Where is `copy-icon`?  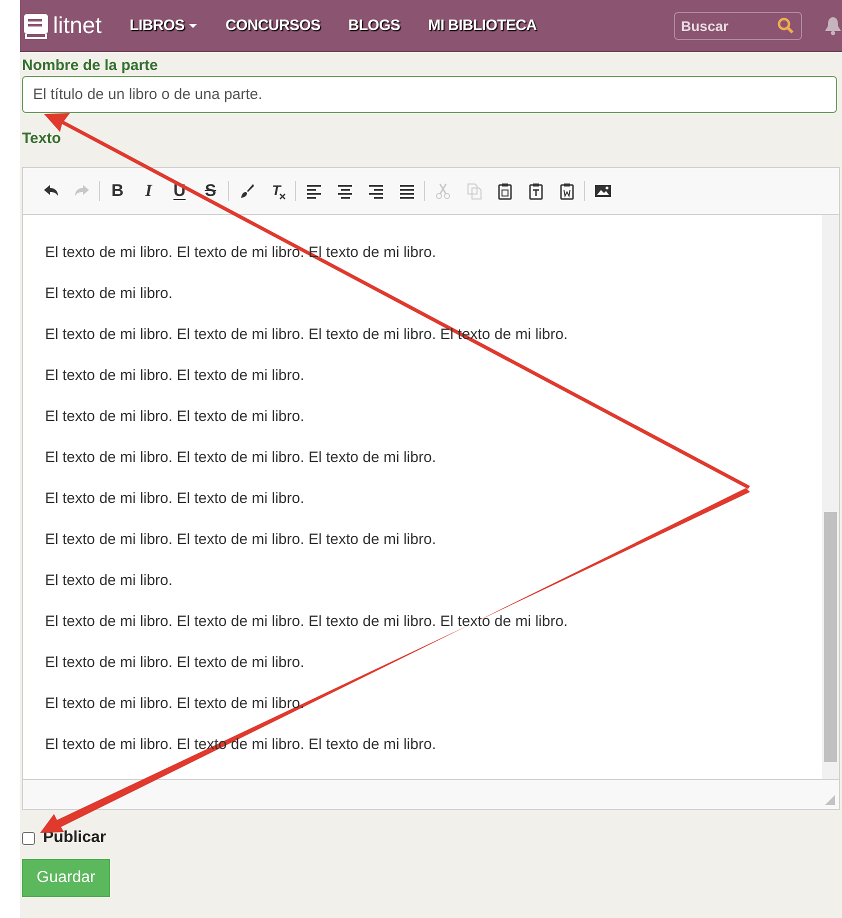 copy-icon is located at coordinates (473, 191).